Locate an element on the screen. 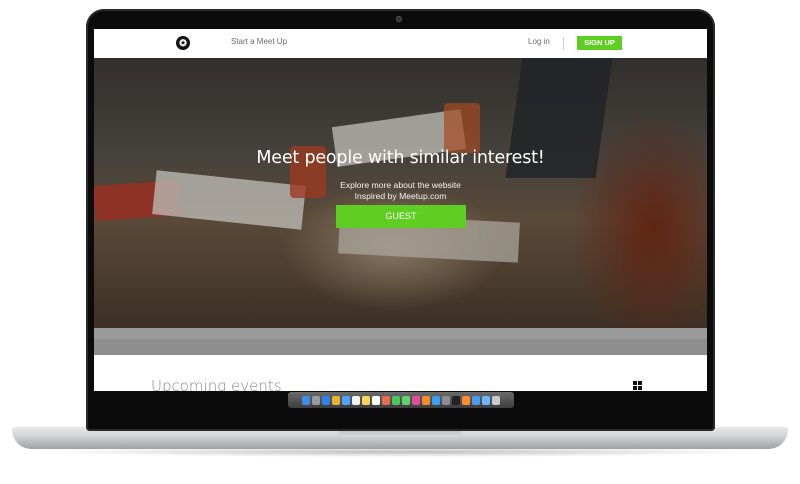  camera-icon is located at coordinates (399, 19).